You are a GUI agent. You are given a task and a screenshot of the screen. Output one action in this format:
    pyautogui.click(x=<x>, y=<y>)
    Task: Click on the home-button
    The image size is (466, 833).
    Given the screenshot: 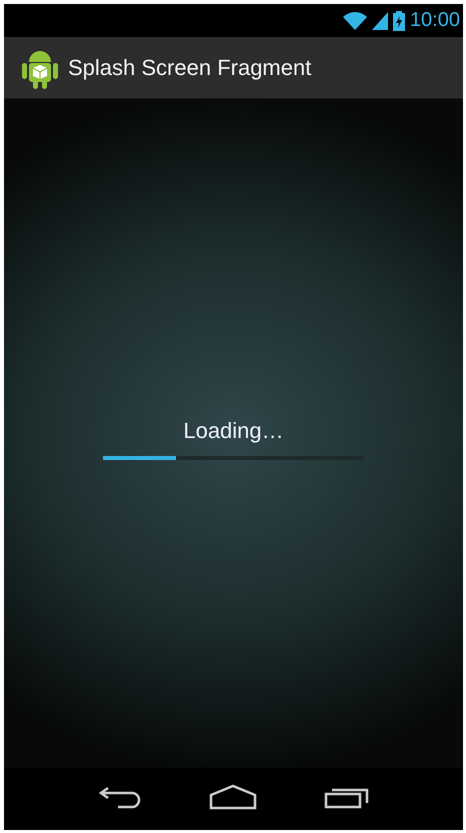 What is the action you would take?
    pyautogui.click(x=232, y=797)
    